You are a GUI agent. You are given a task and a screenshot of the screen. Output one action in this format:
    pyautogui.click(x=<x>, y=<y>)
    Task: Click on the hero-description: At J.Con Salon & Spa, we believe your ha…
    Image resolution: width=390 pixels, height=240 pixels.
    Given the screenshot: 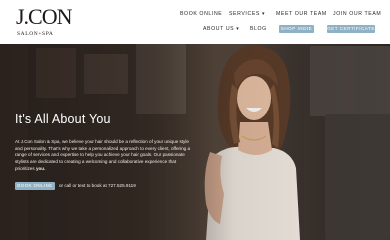 What is the action you would take?
    pyautogui.click(x=105, y=156)
    